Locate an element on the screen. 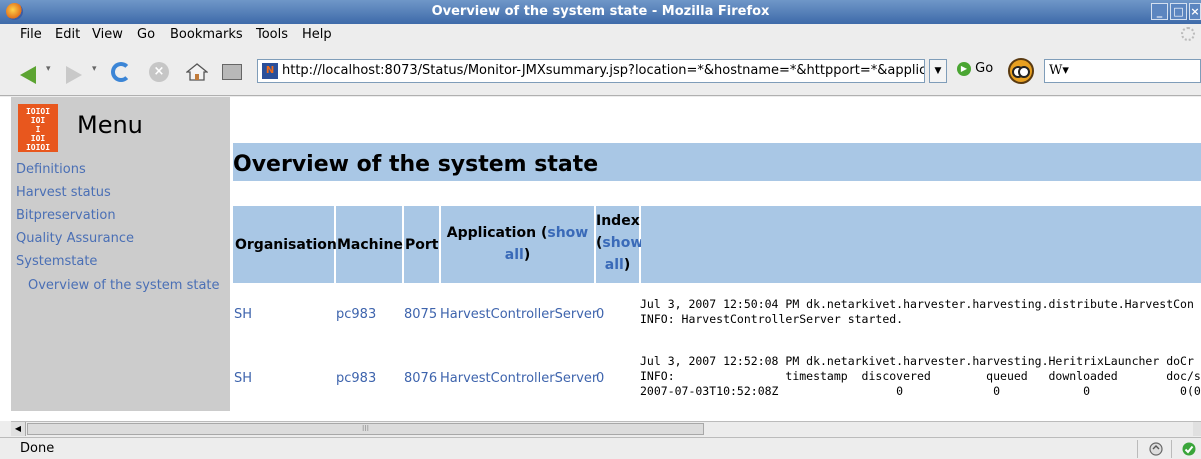 Image resolution: width=1201 pixels, height=459 pixels. row1-organisation: SH is located at coordinates (243, 314).